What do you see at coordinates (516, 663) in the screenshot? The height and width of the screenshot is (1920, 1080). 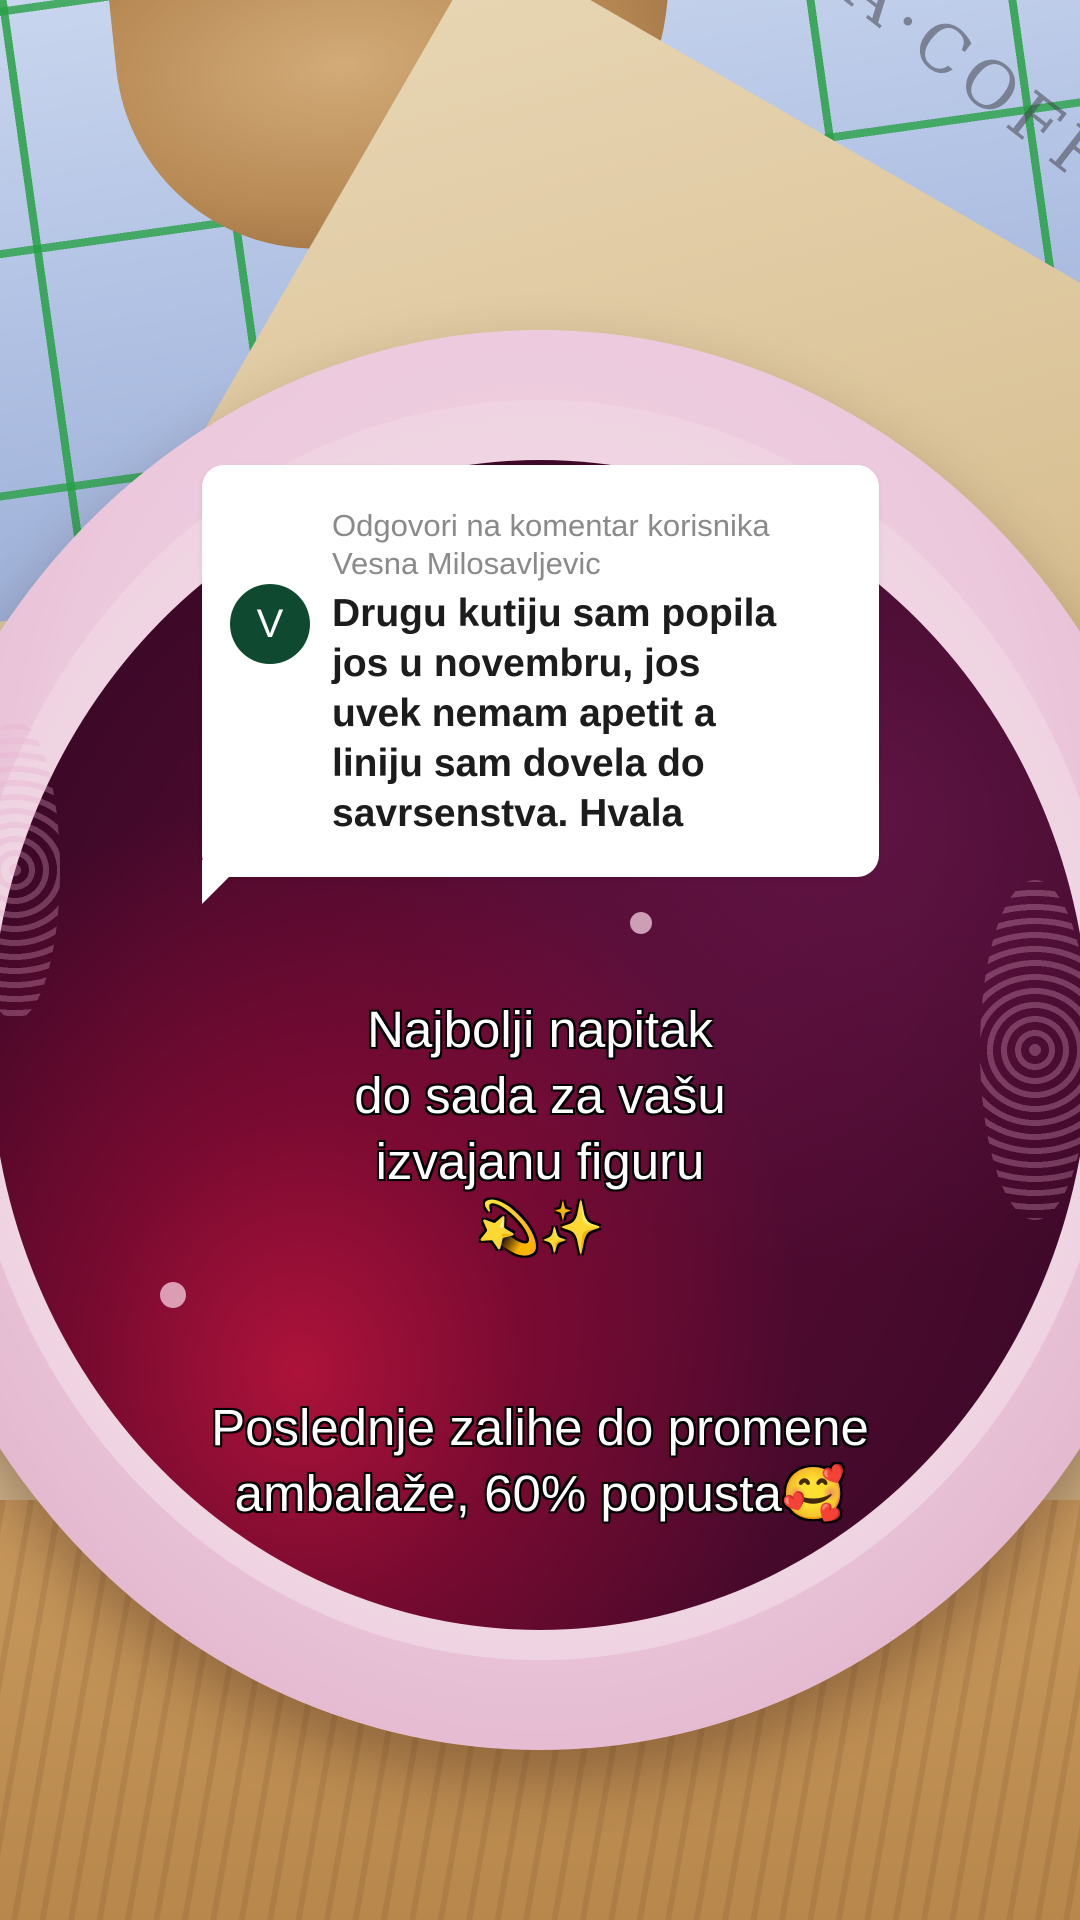 I see `comment-line: jos u novembru, jos` at bounding box center [516, 663].